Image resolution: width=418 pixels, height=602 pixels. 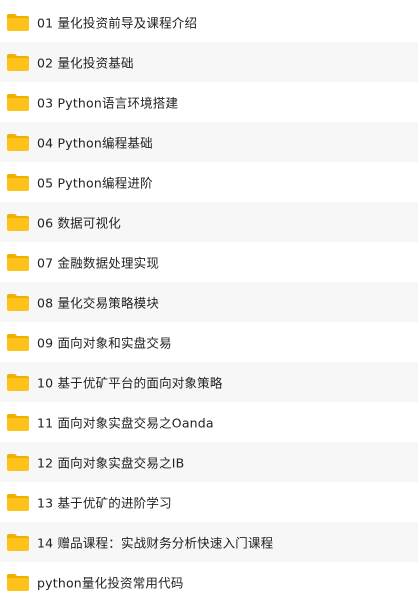 What do you see at coordinates (209, 462) in the screenshot?
I see `folder-row: 12 面向对象实盘交易之IB` at bounding box center [209, 462].